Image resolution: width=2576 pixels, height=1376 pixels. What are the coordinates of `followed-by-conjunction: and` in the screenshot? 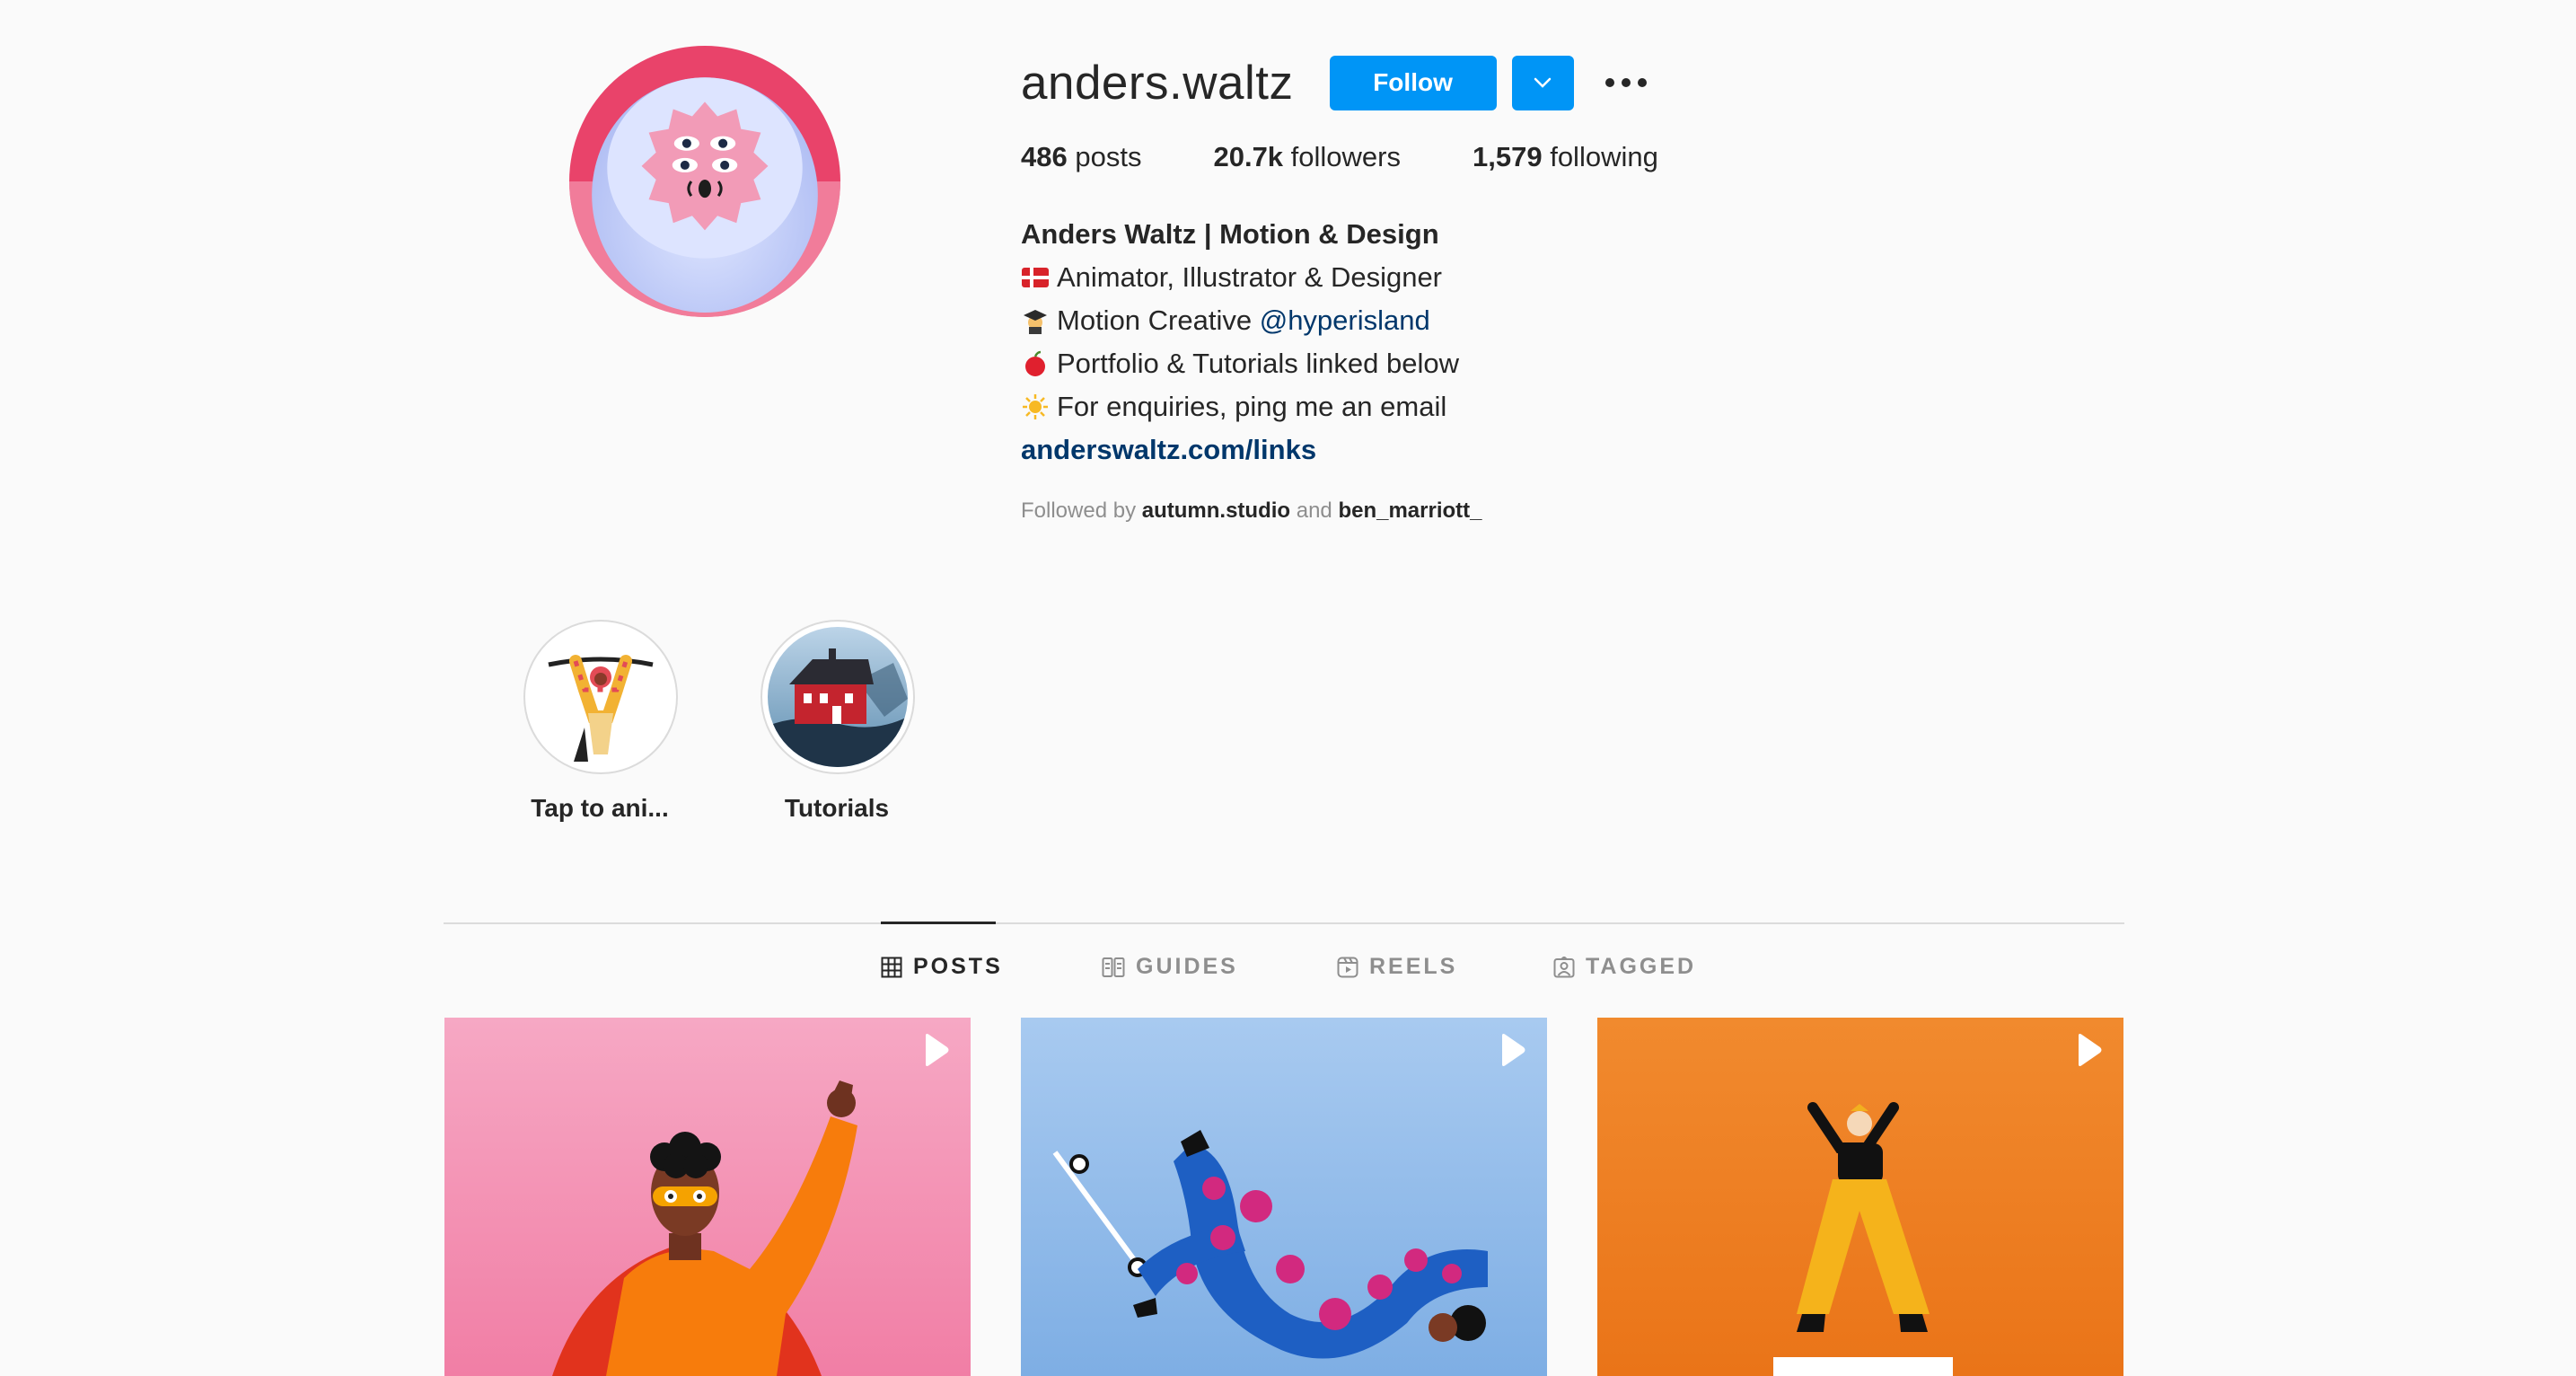 It's located at (1314, 511).